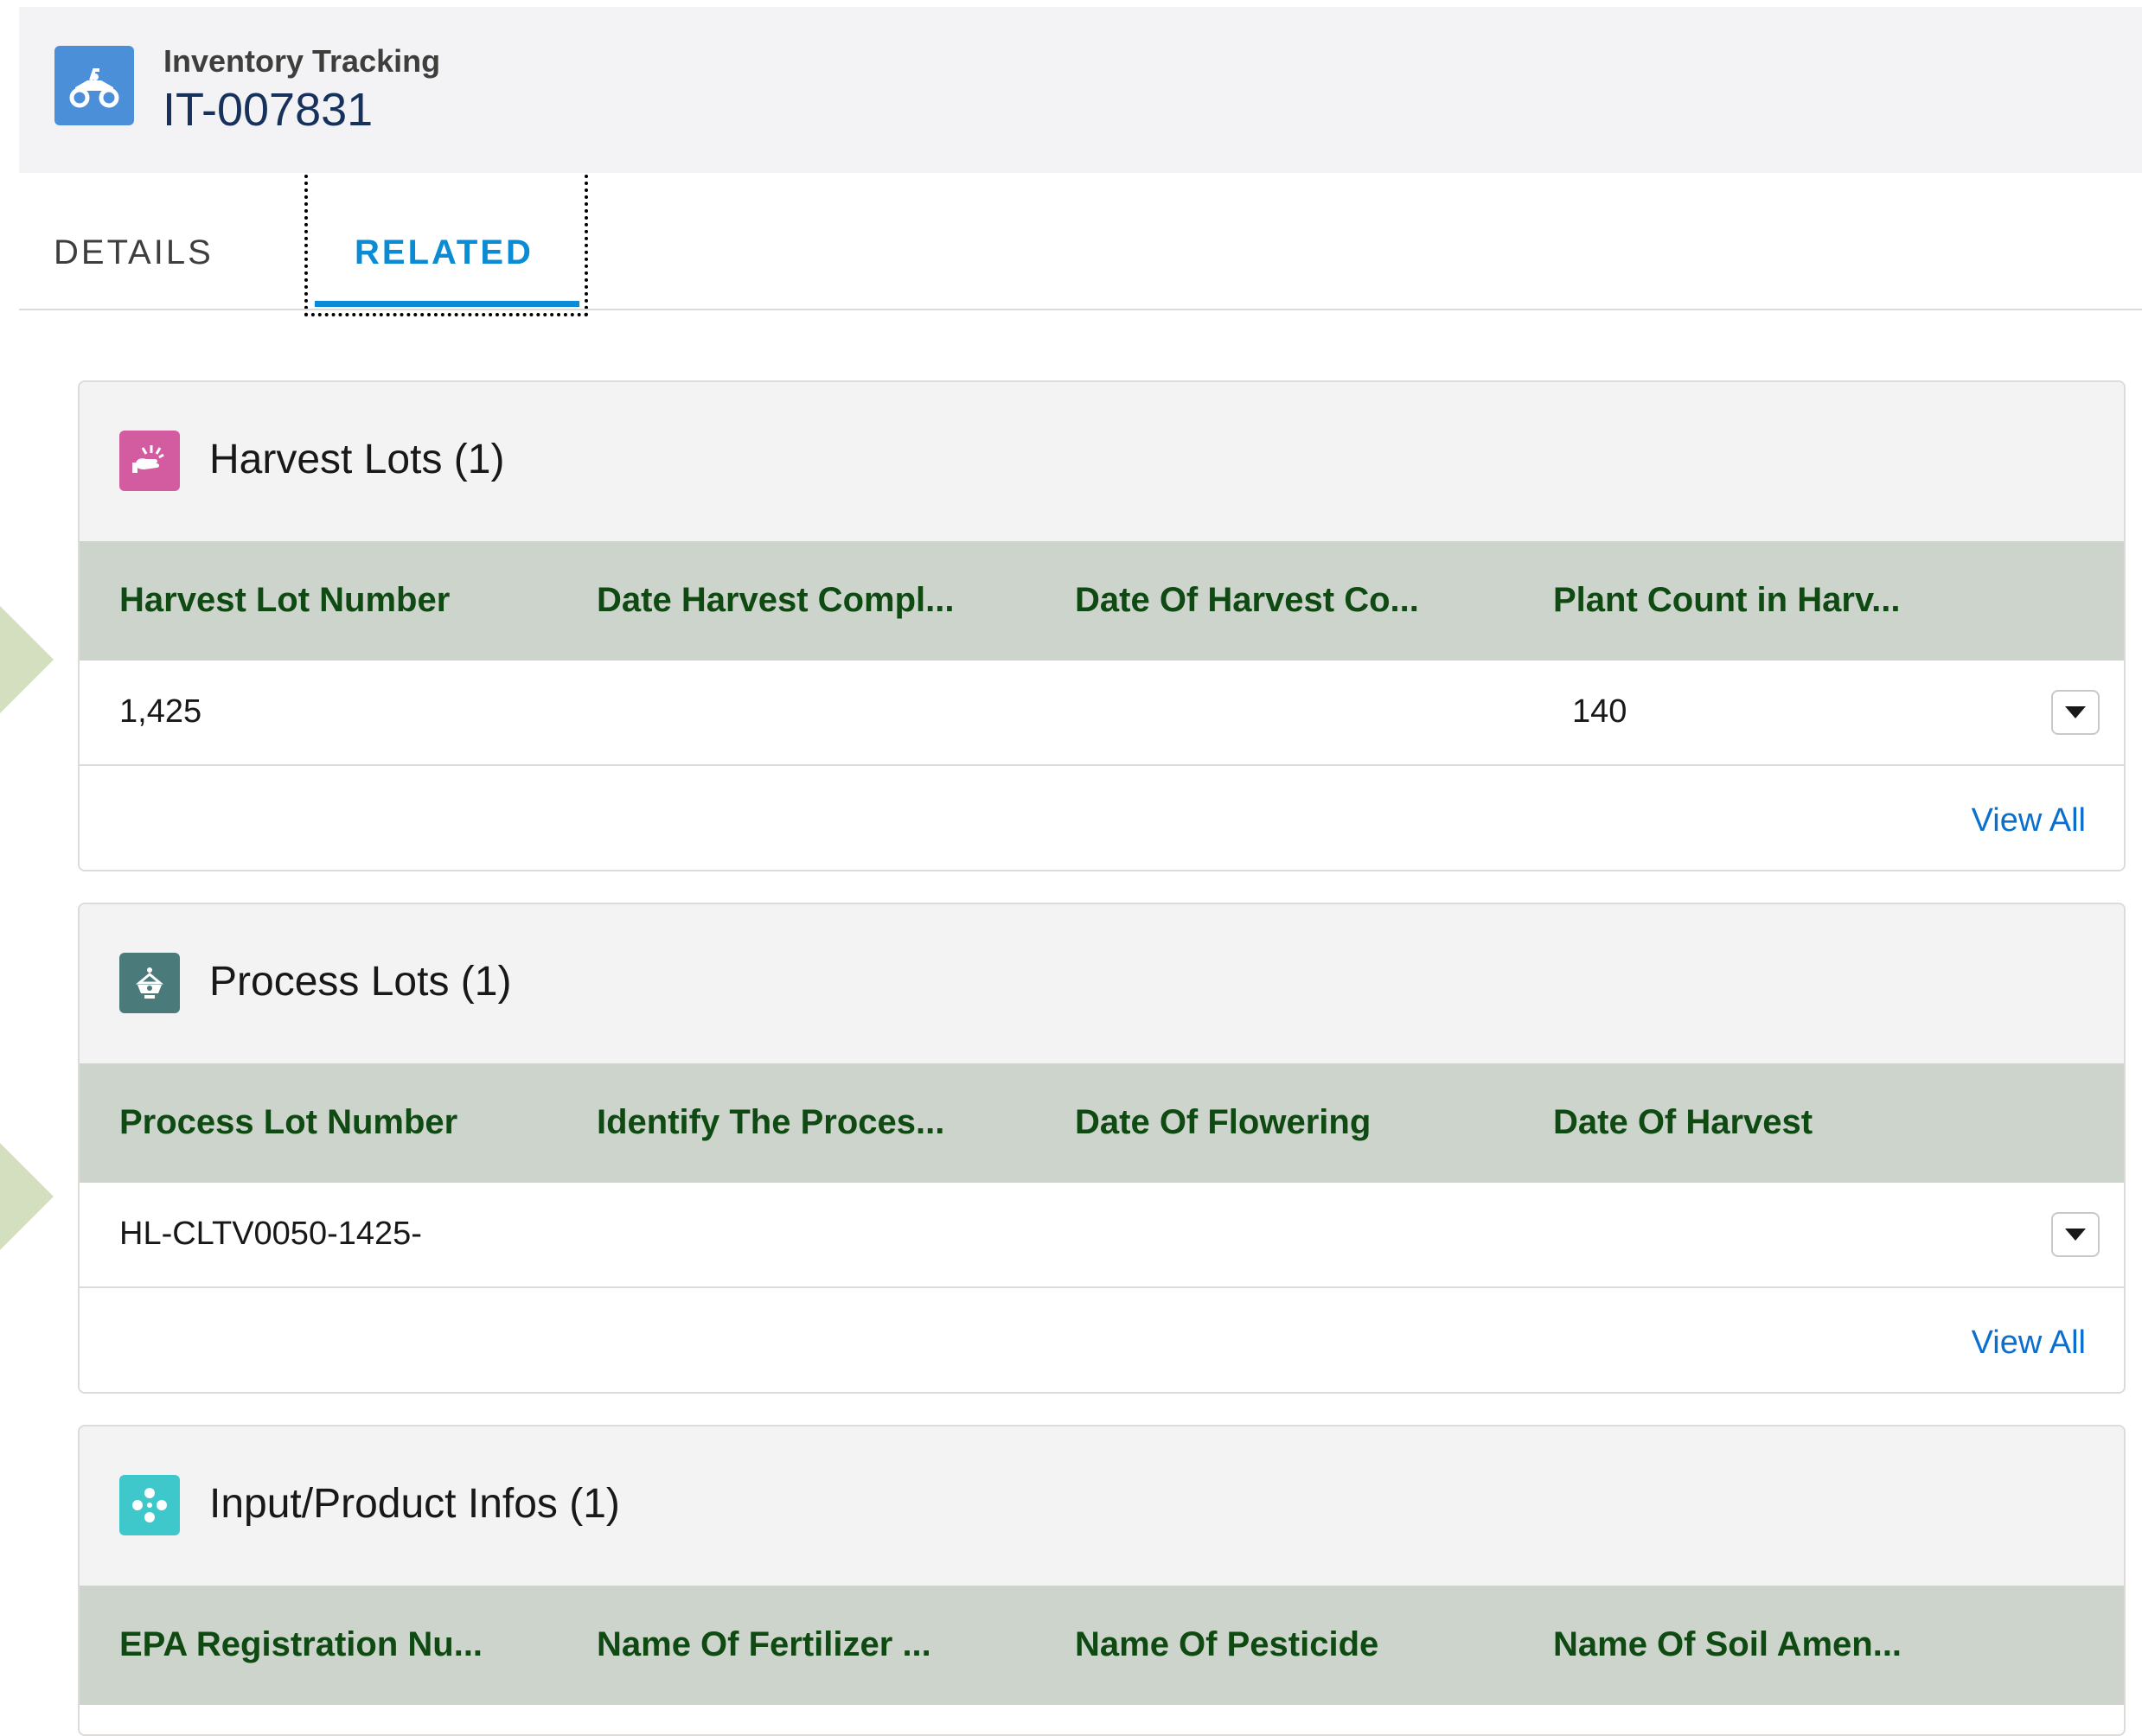  I want to click on active-tab-indicator, so click(447, 304).